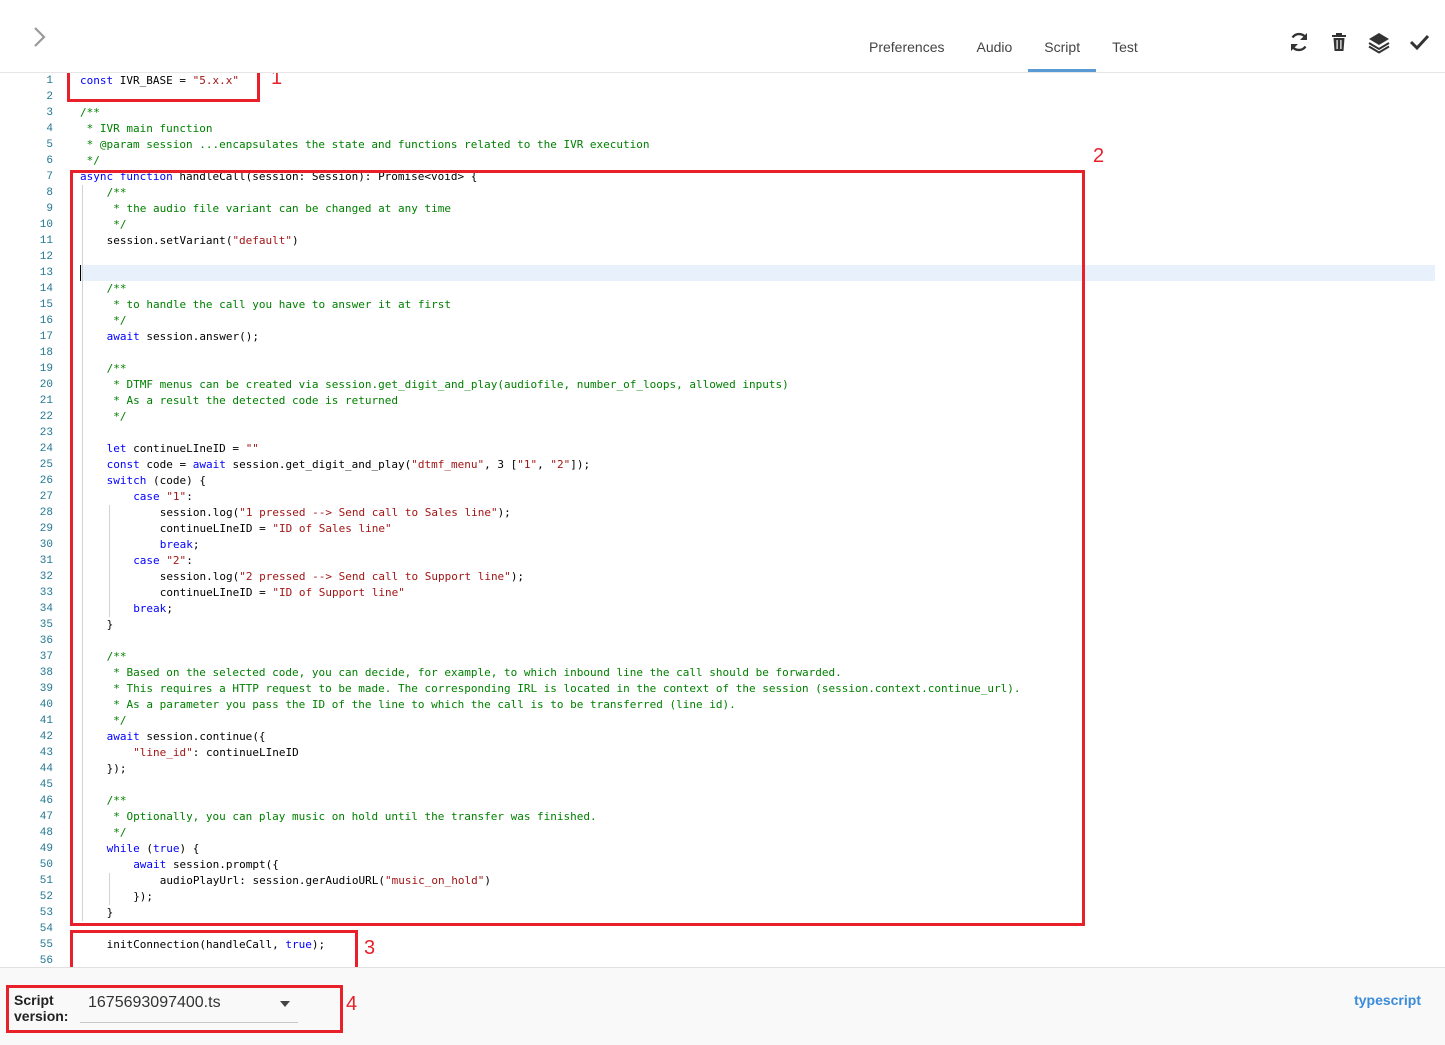 The height and width of the screenshot is (1045, 1445). I want to click on chevron-right-icon, so click(40, 37).